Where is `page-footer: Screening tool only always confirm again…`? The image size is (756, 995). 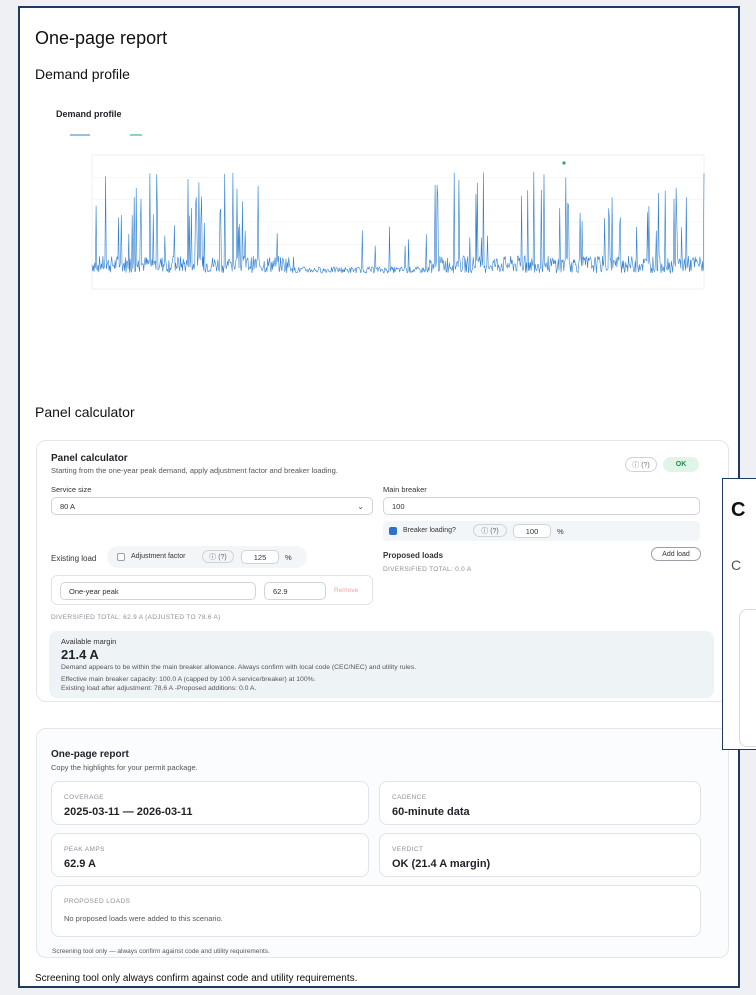
page-footer: Screening tool only always confirm again… is located at coordinates (196, 978).